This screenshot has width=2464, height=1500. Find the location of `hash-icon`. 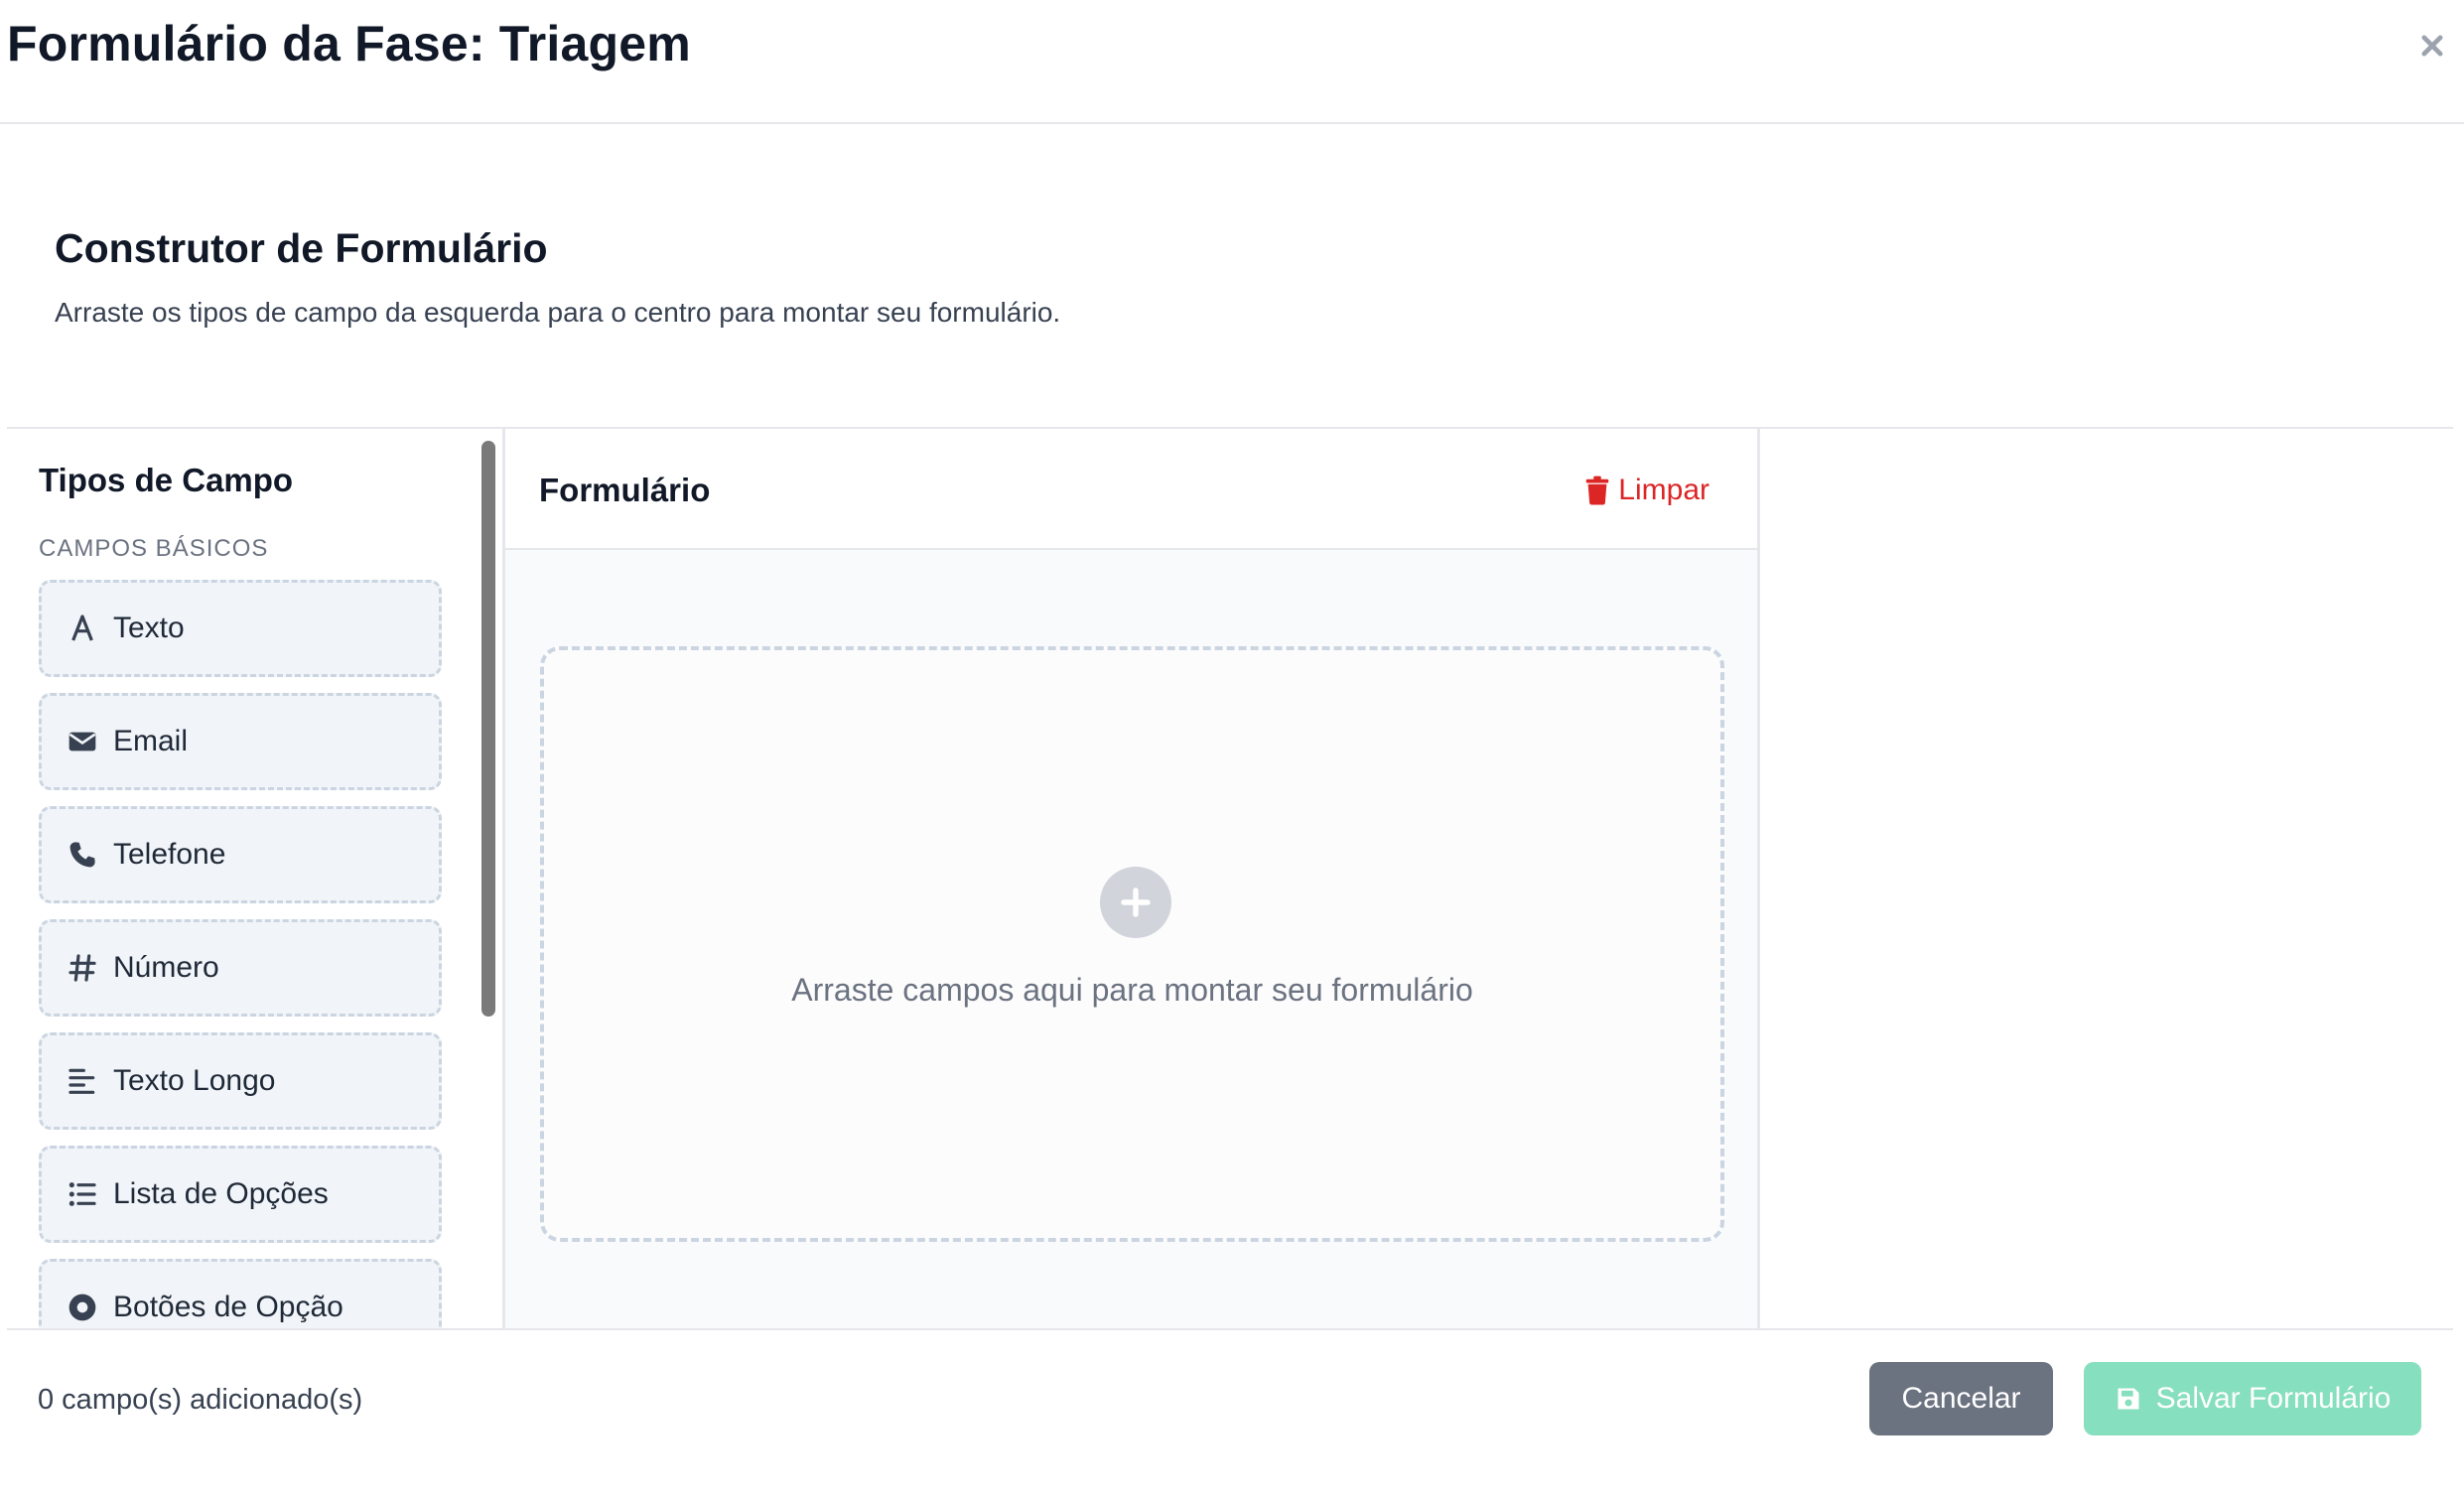

hash-icon is located at coordinates (82, 968).